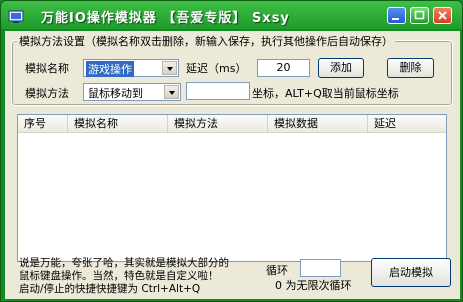  What do you see at coordinates (313, 285) in the screenshot?
I see `loop-hint: 0 为无限次循环` at bounding box center [313, 285].